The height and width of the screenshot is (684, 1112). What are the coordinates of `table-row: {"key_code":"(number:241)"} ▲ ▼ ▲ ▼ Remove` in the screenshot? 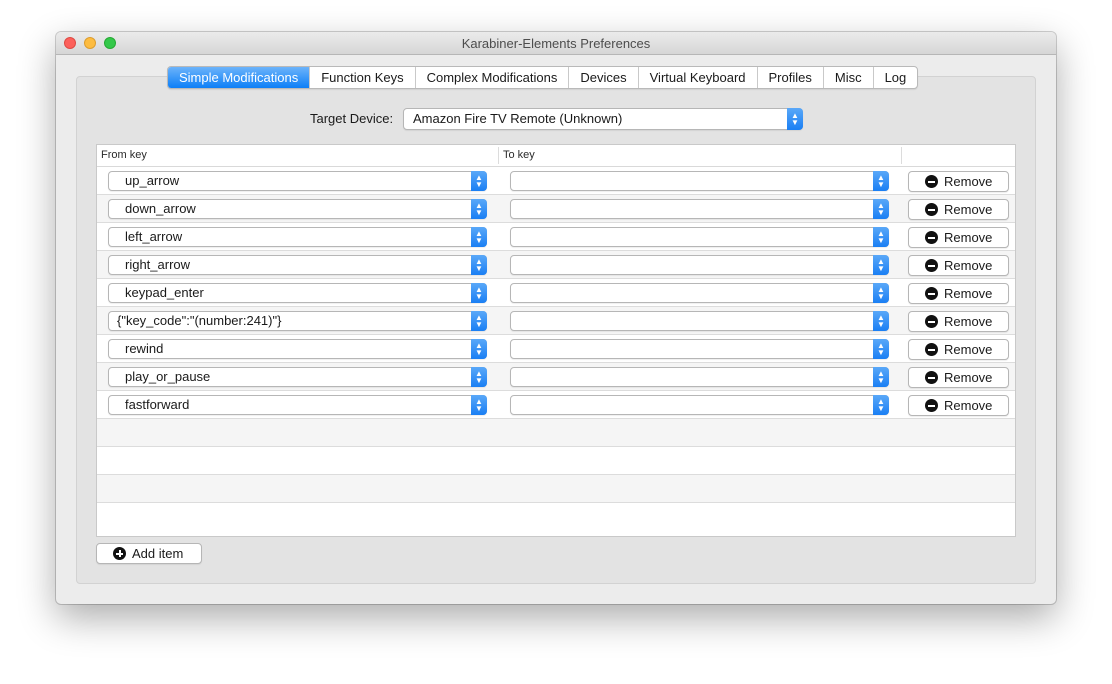 It's located at (556, 321).